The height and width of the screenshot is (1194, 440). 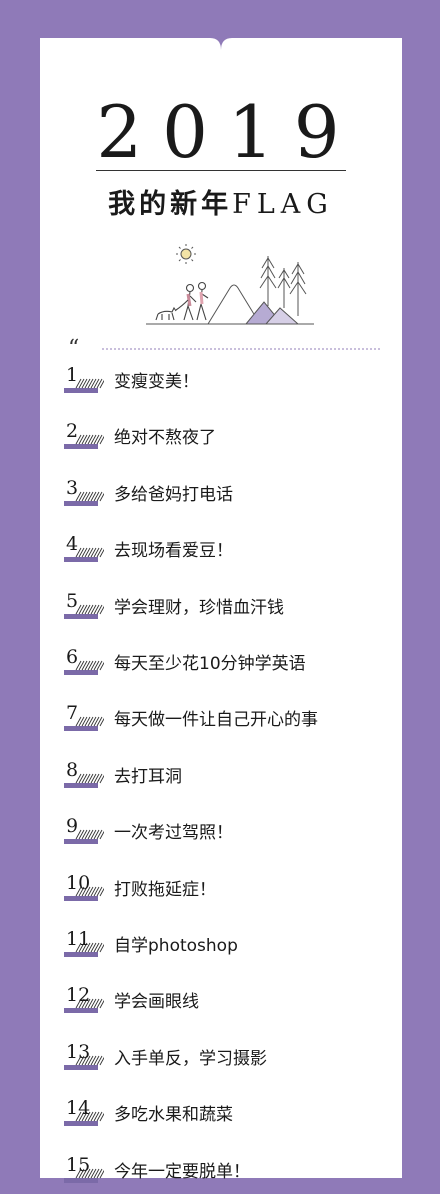 I want to click on item-number: 7, so click(x=72, y=713).